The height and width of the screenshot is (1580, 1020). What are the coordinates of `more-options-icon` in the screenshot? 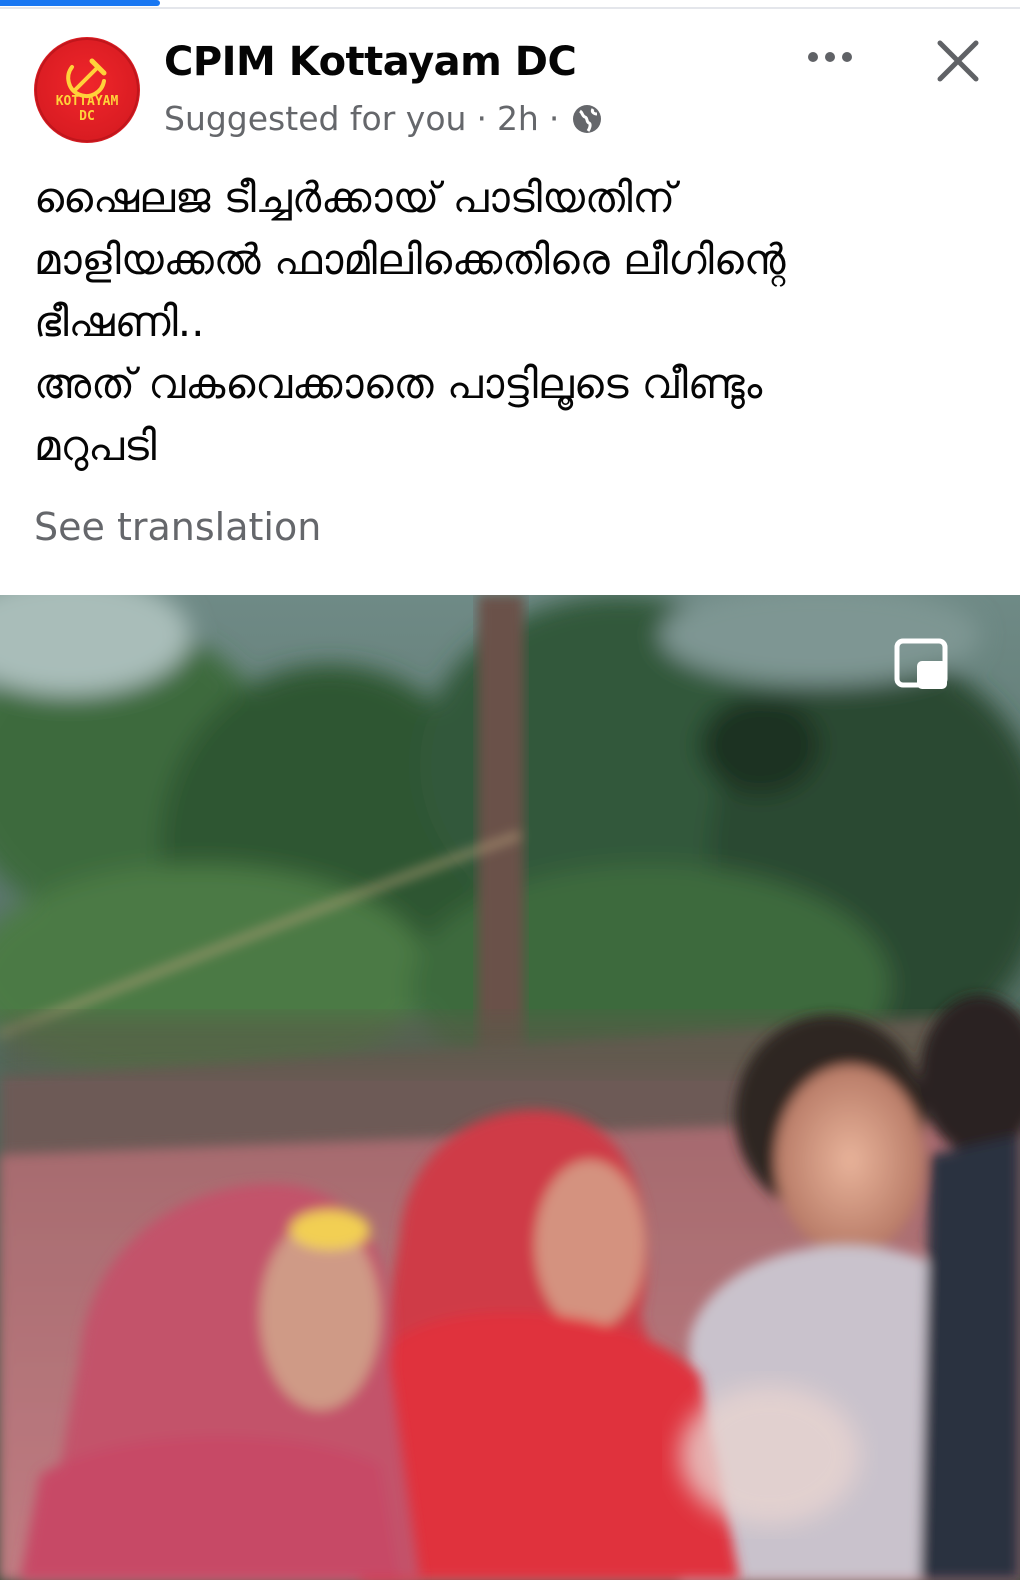 It's located at (830, 57).